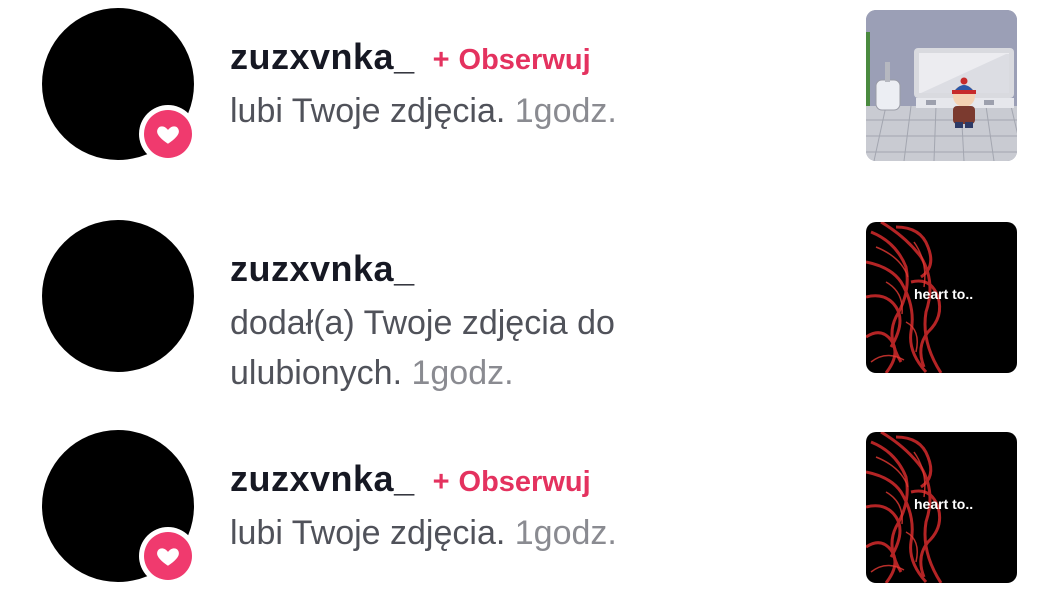 This screenshot has height=612, width=1060. I want to click on action-text-line1: dodał(a) Twoje zdjęcia do, so click(422, 323).